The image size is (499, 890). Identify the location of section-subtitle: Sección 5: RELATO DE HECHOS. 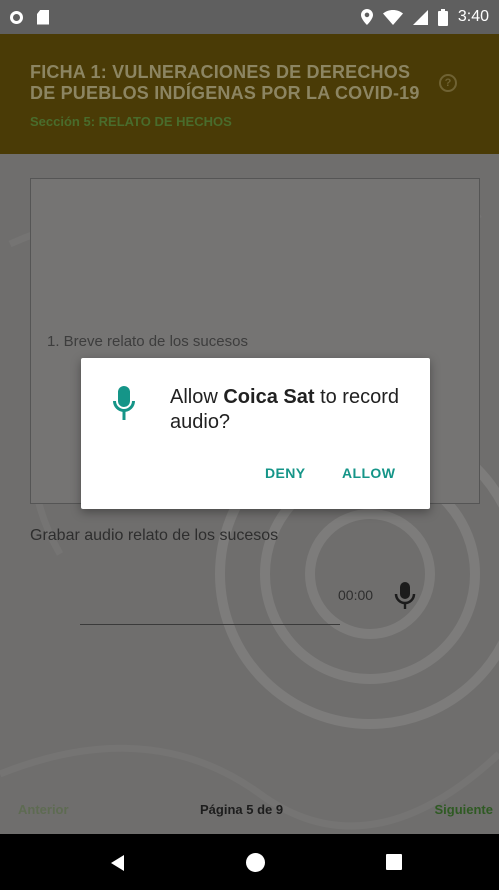
(131, 121).